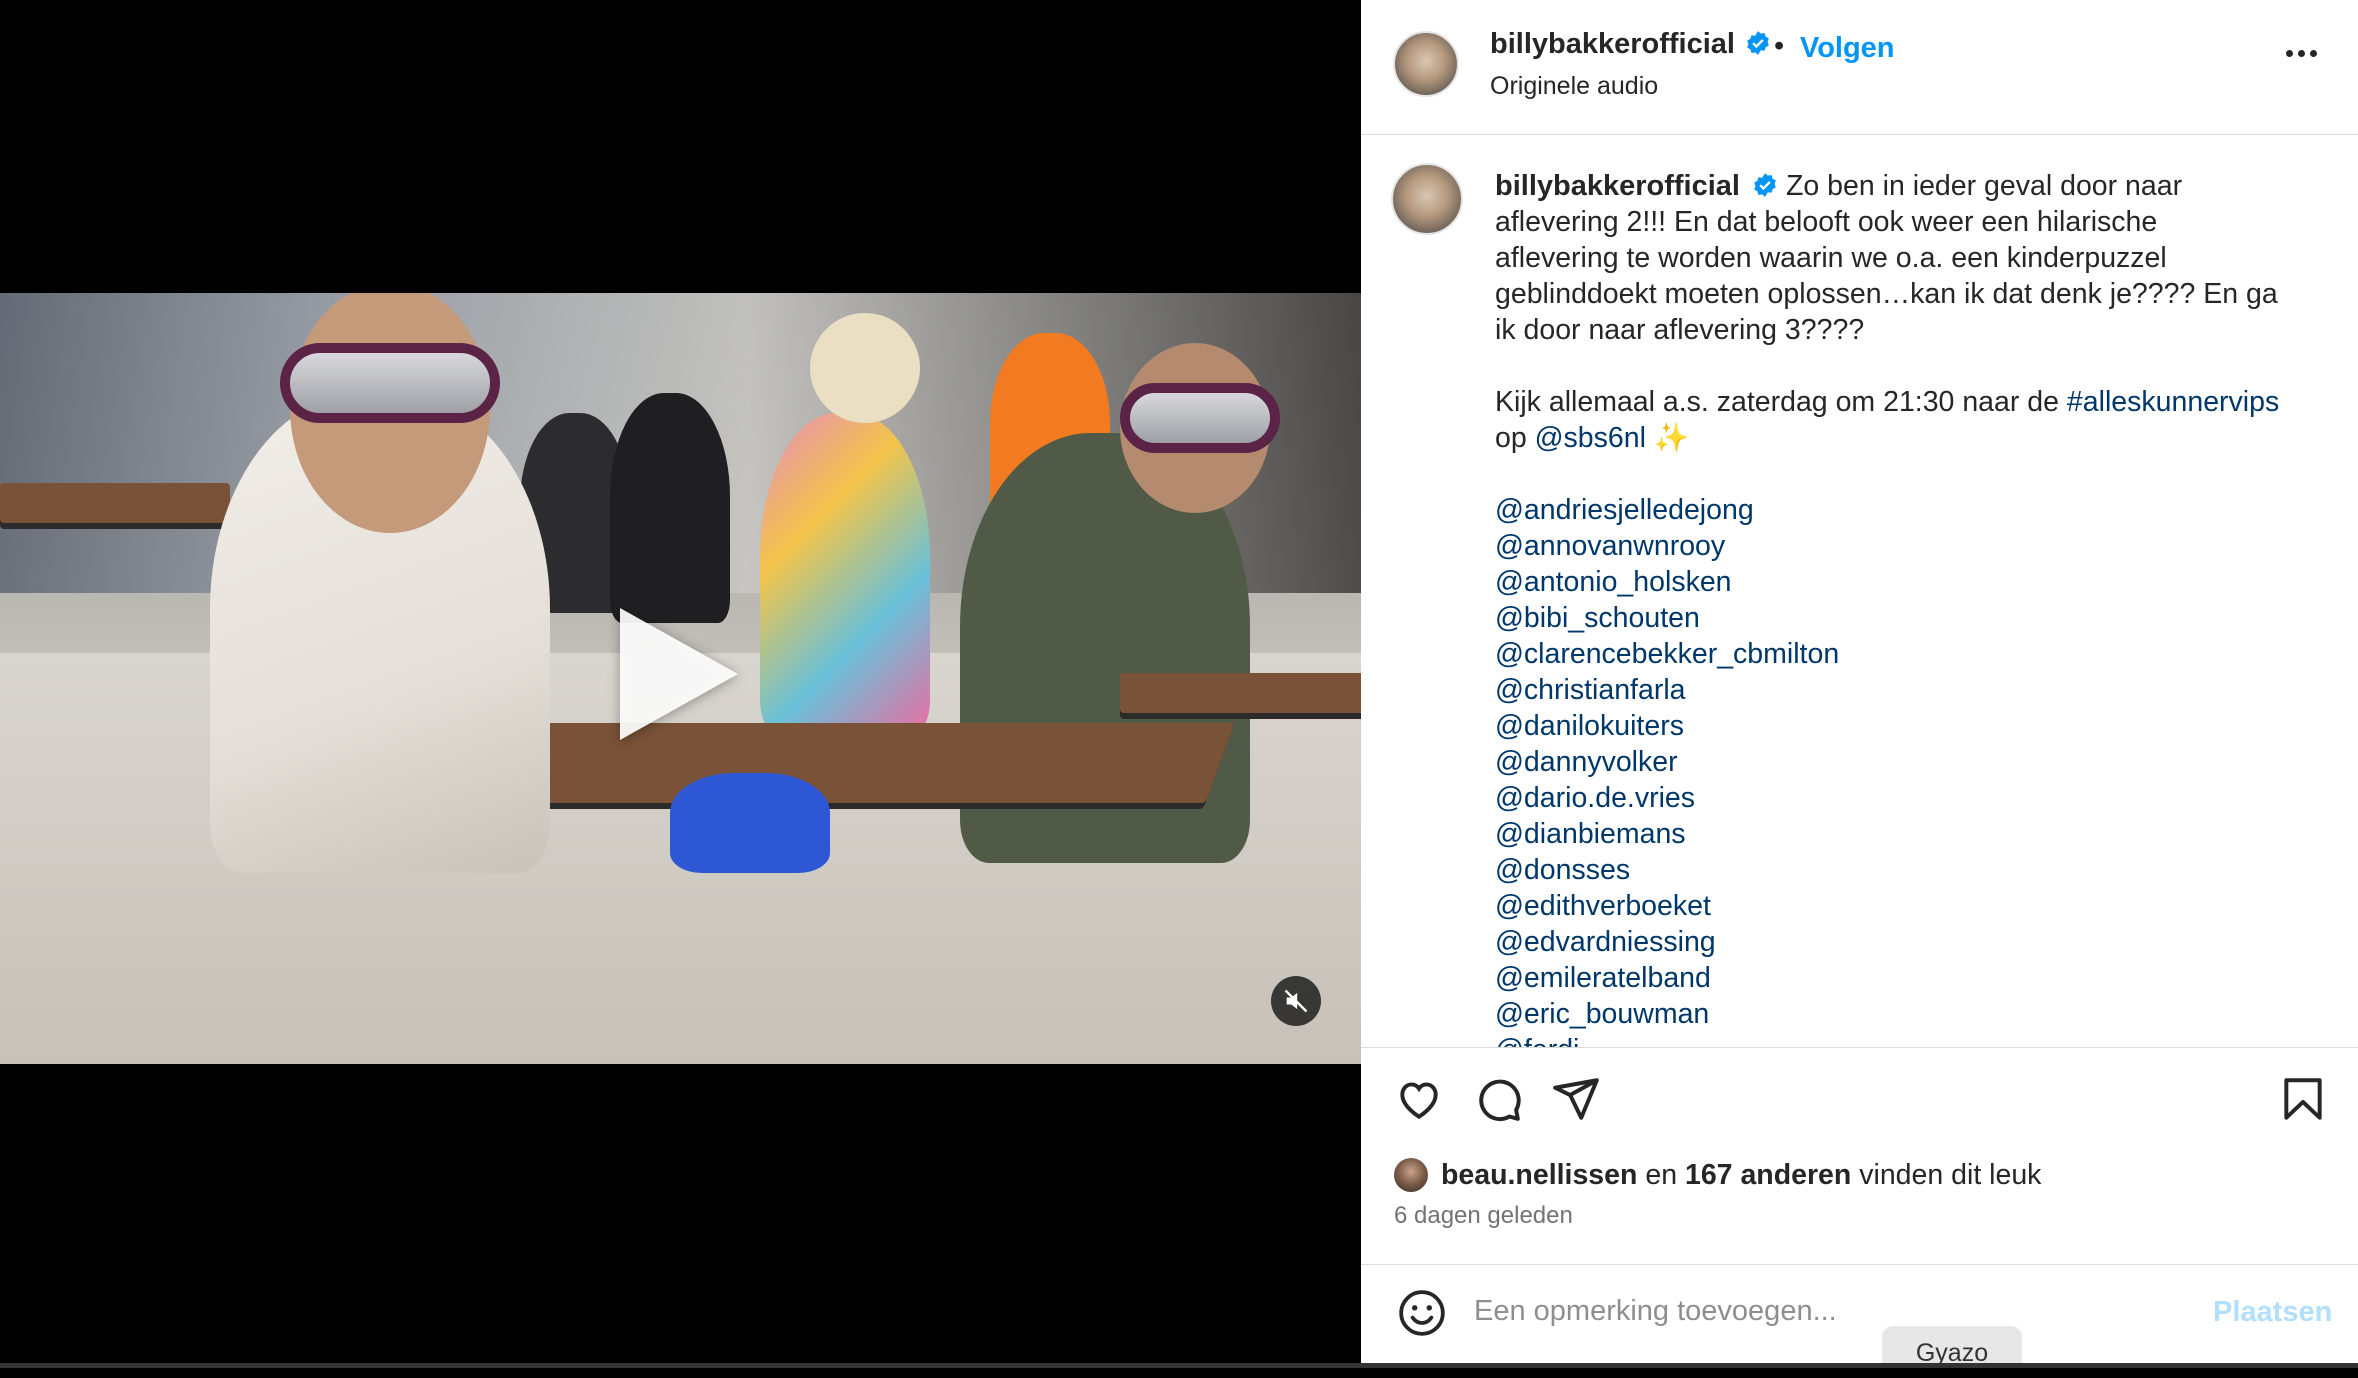 The width and height of the screenshot is (2358, 1378). Describe the element at coordinates (1426, 64) in the screenshot. I see `avatar` at that location.